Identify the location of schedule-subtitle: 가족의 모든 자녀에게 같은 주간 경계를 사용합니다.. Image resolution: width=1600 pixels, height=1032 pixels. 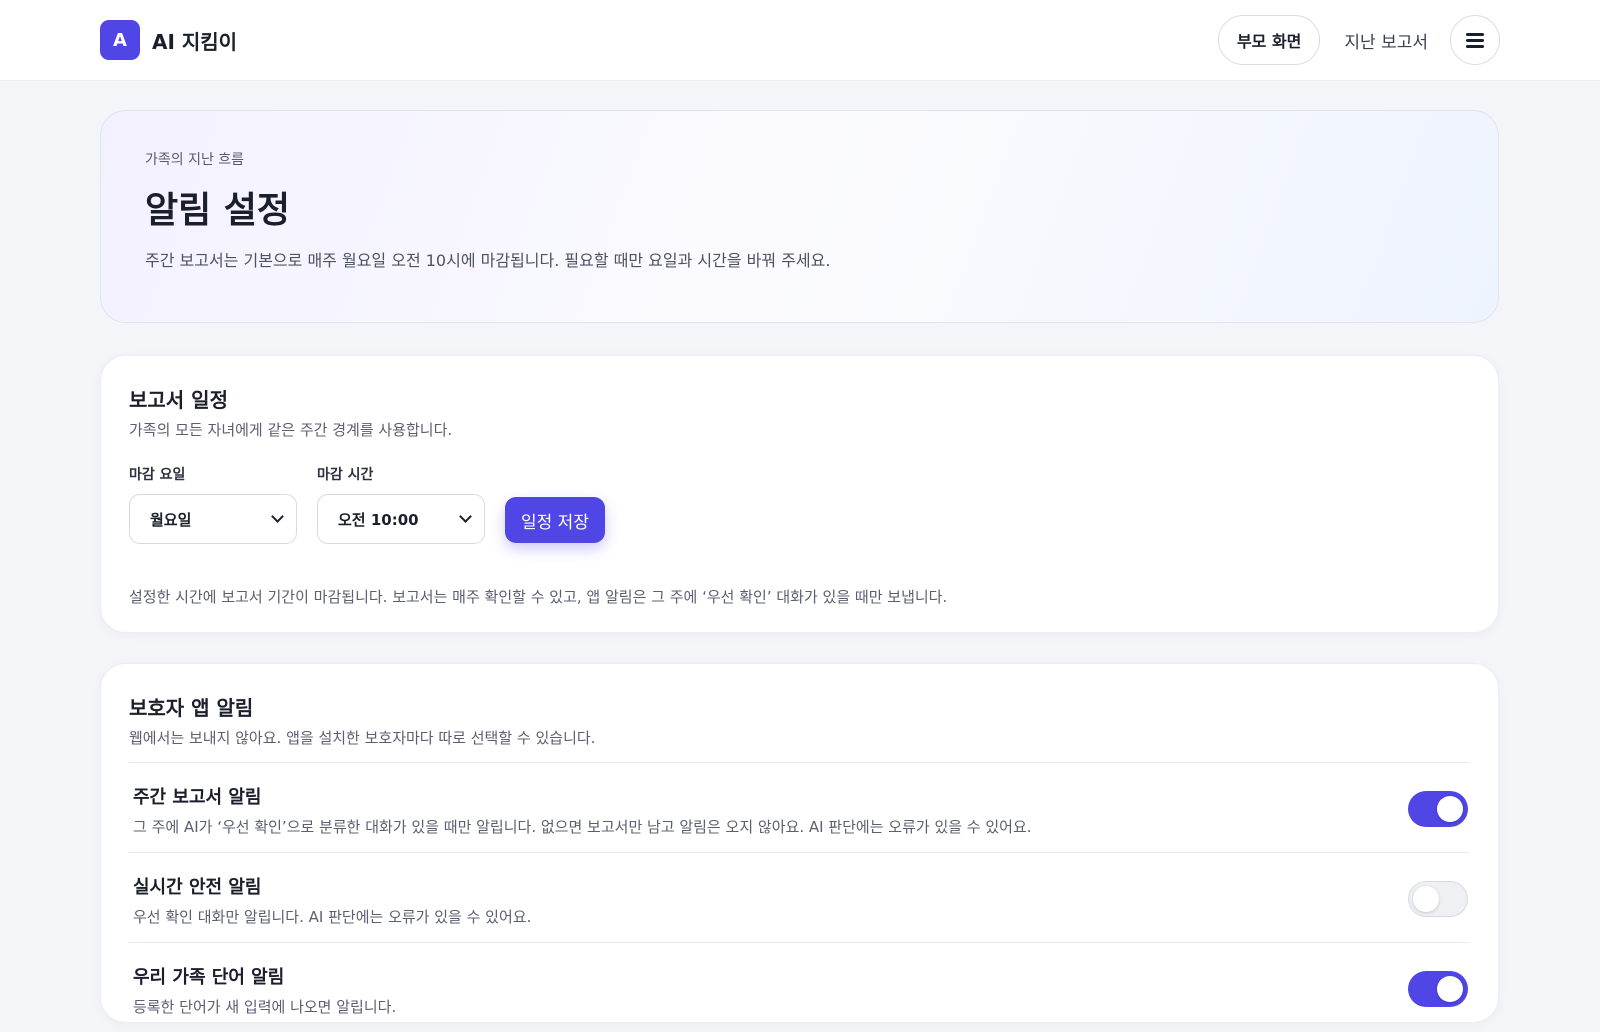
(291, 430).